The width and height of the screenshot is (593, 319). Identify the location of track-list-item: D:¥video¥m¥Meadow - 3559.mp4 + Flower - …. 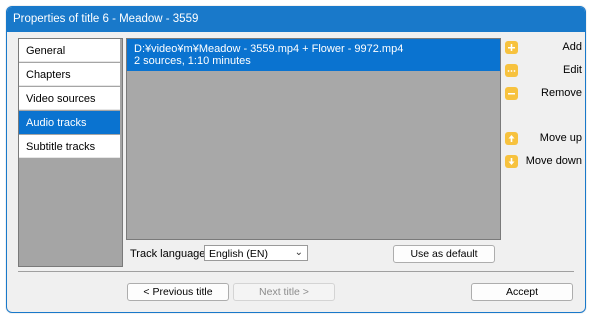
(313, 55).